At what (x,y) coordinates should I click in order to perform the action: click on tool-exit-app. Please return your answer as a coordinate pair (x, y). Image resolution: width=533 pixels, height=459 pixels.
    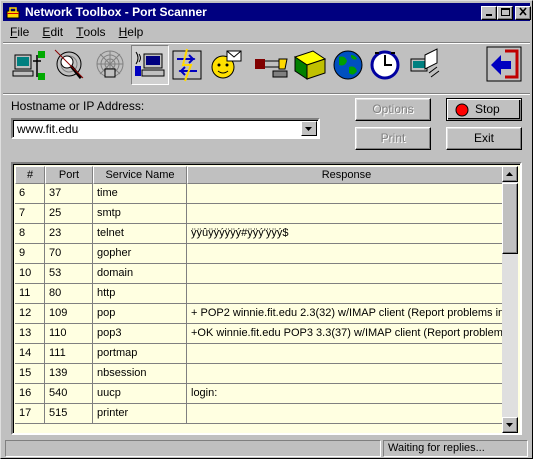
    Looking at the image, I should click on (505, 65).